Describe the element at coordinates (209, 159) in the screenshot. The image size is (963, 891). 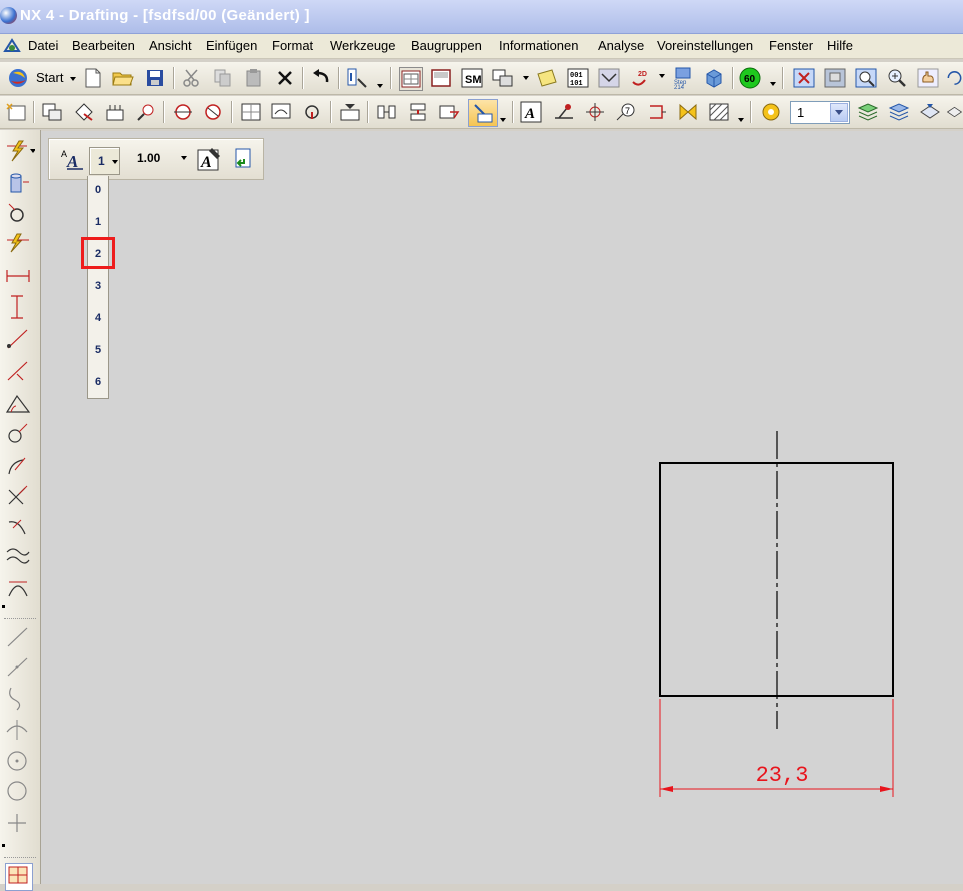
I see `edit-text-icon: A` at that location.